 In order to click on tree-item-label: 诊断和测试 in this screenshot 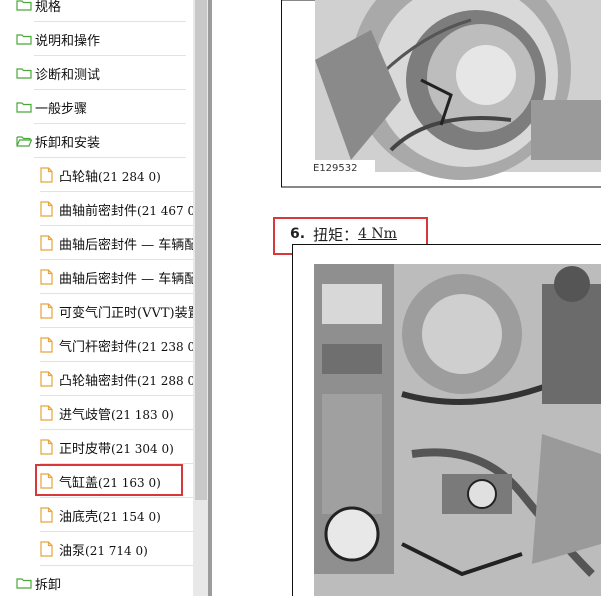, I will do `click(68, 75)`.